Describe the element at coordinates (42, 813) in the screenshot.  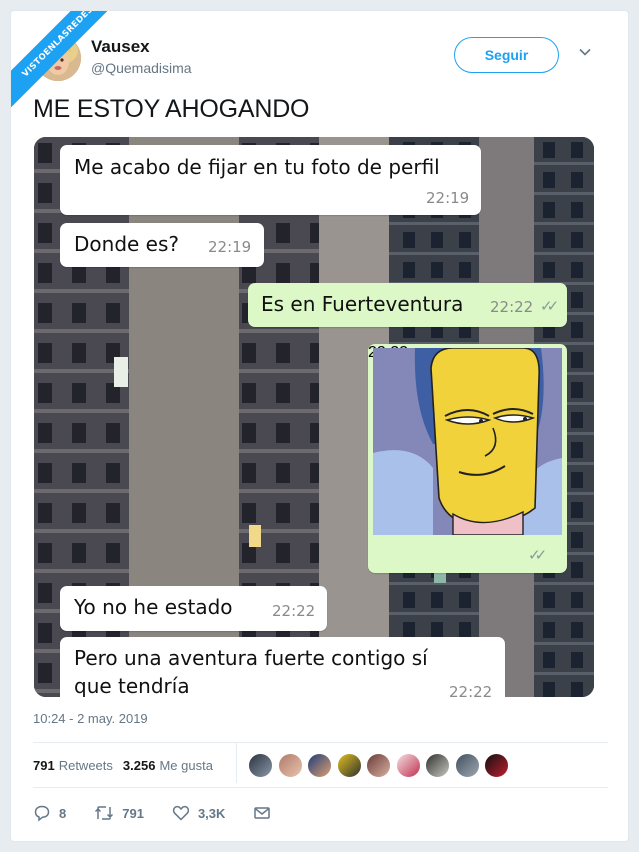
I see `reply-icon` at that location.